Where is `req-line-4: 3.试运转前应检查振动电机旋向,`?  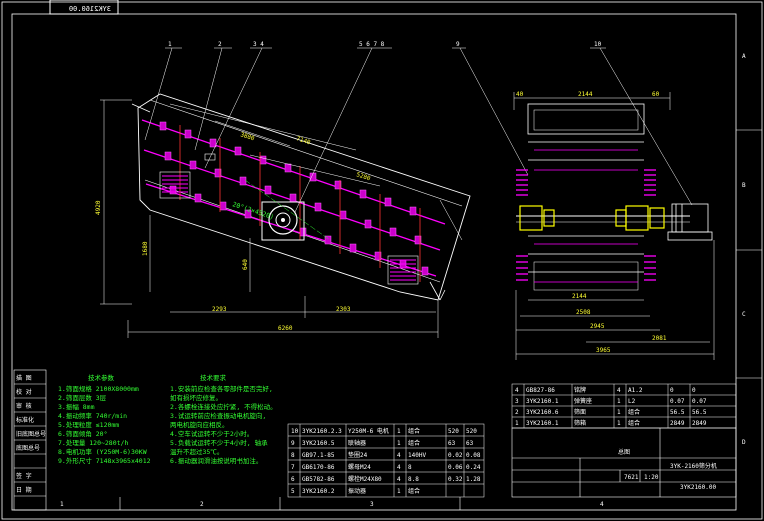 req-line-4: 3.试运转前应检查振动电机旋向, is located at coordinates (218, 415).